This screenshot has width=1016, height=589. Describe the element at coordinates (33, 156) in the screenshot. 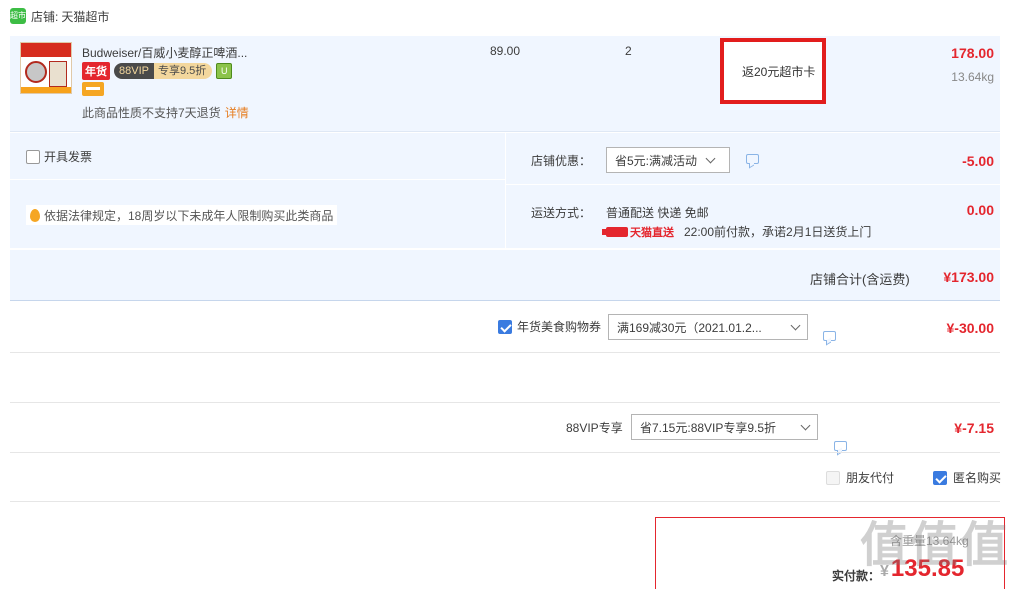

I see `invoice-checkbox` at that location.